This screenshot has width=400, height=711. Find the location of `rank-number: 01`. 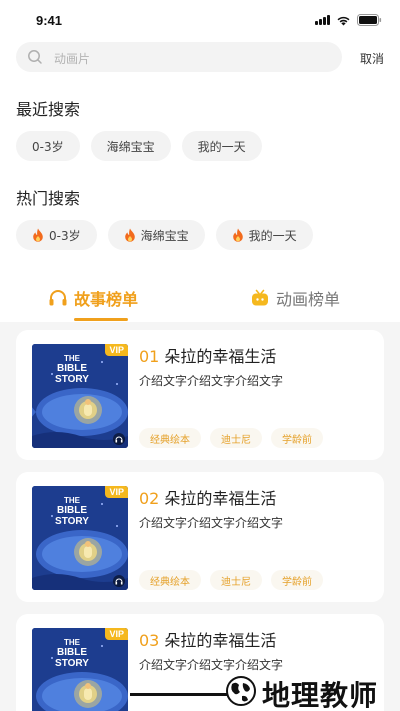

rank-number: 01 is located at coordinates (149, 356).